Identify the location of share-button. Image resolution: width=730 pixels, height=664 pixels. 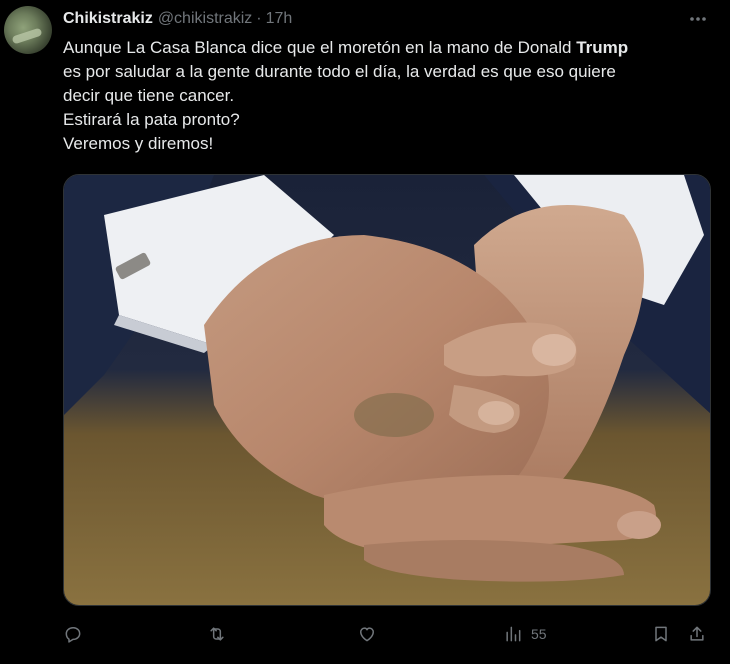
(697, 634).